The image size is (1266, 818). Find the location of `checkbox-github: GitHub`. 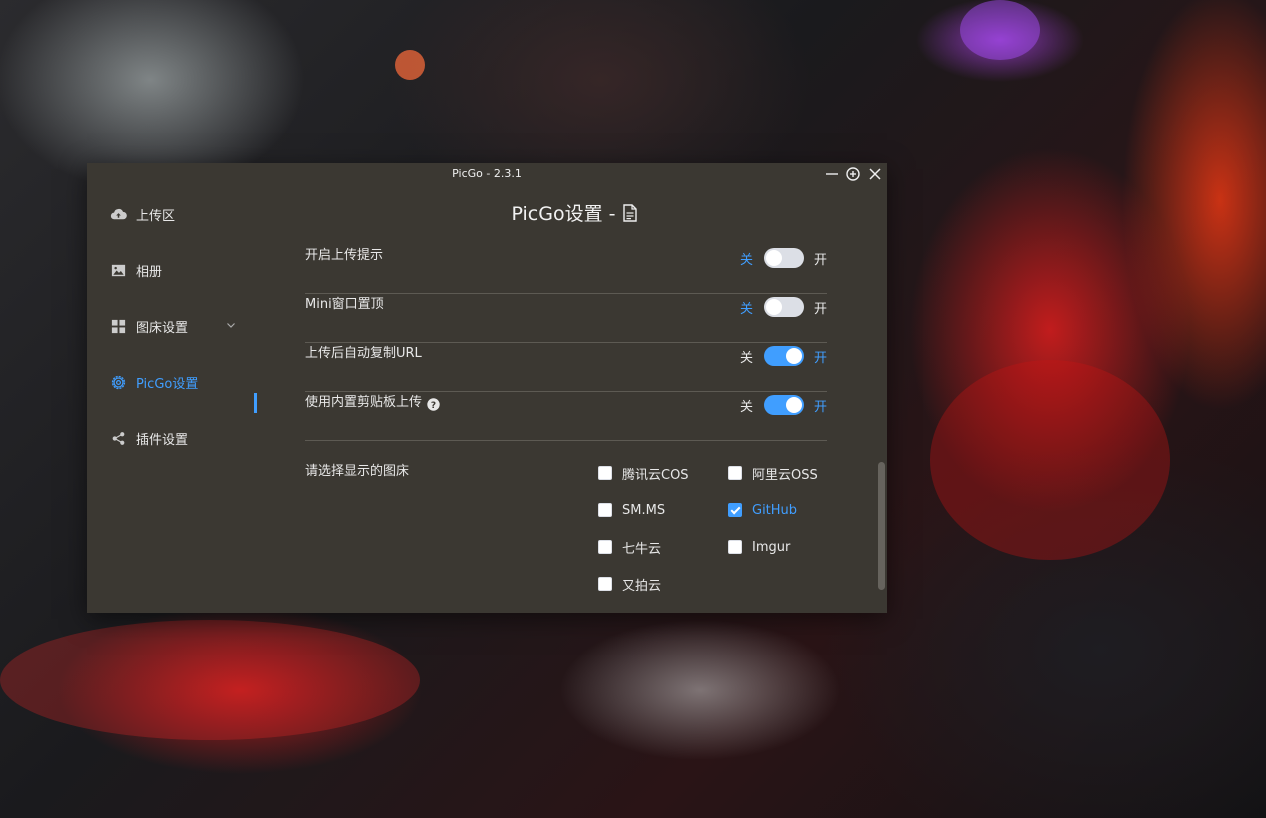

checkbox-github: GitHub is located at coordinates (762, 510).